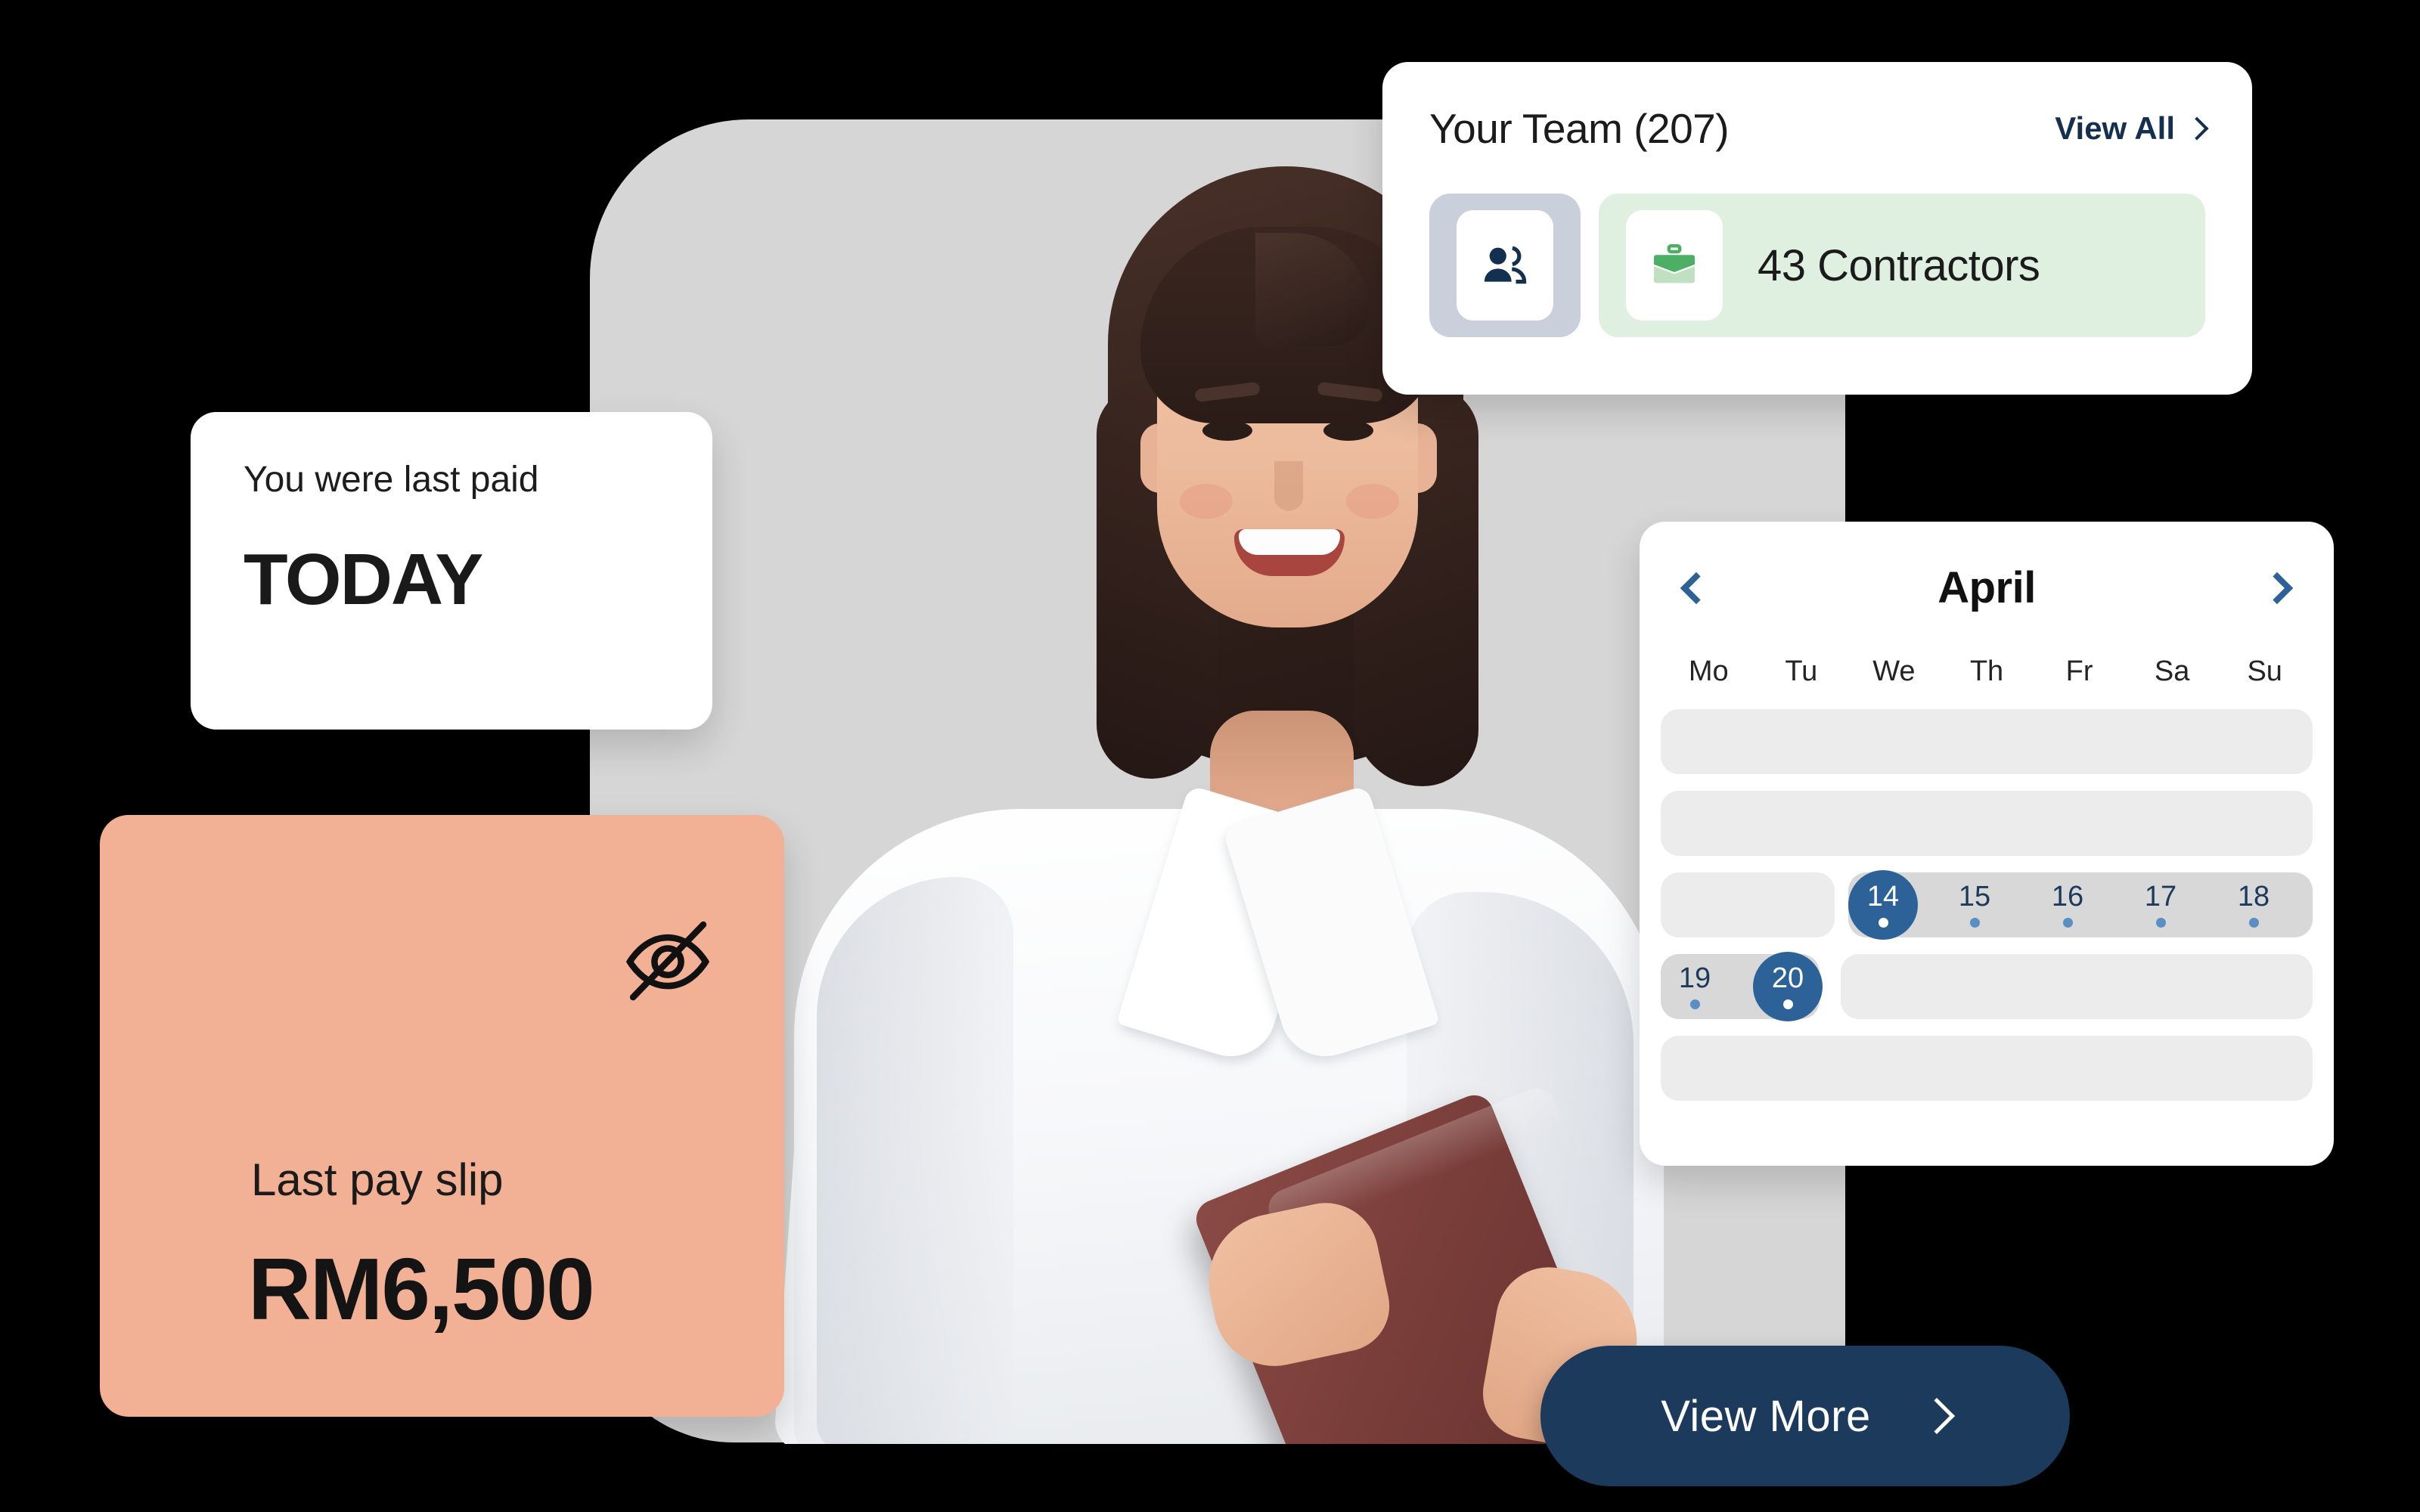 This screenshot has height=1512, width=2420. I want to click on day-number: 18, so click(2253, 896).